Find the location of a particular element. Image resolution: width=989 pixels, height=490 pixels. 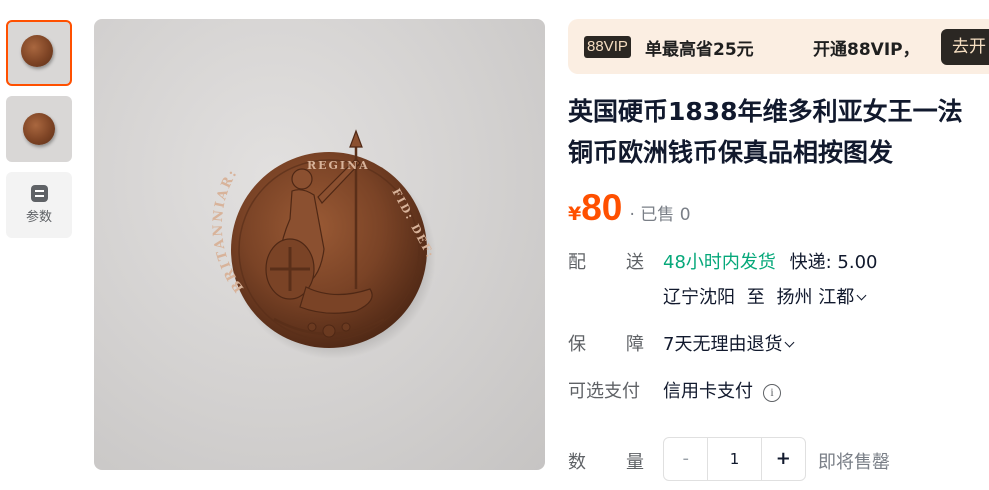

thumbnail-coin-front is located at coordinates (39, 53).